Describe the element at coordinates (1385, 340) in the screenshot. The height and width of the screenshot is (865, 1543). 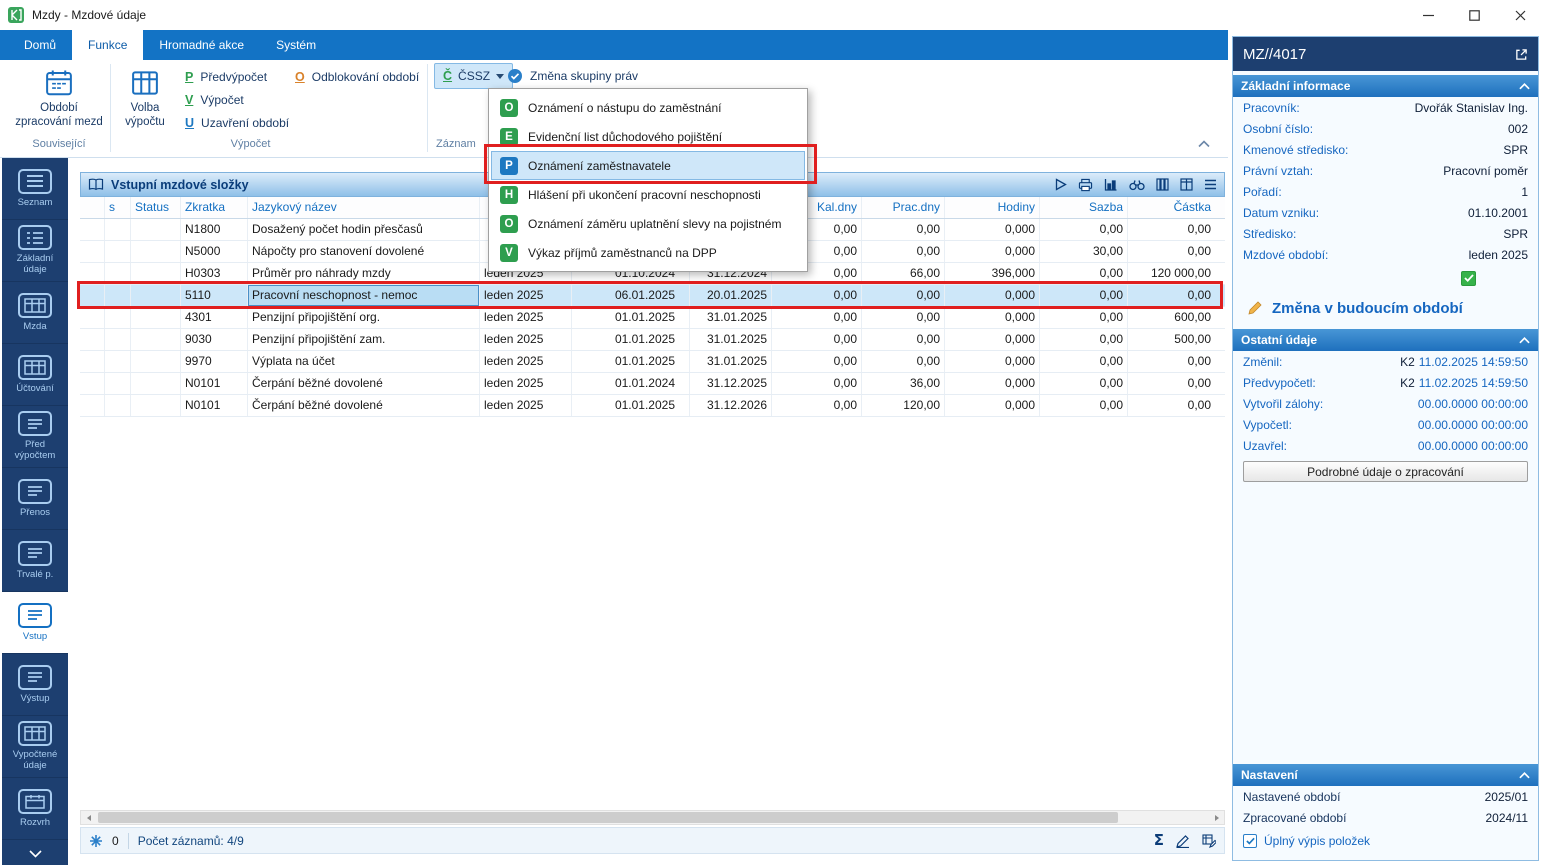
I see `section-header-other-info: Ostatní údaje` at that location.